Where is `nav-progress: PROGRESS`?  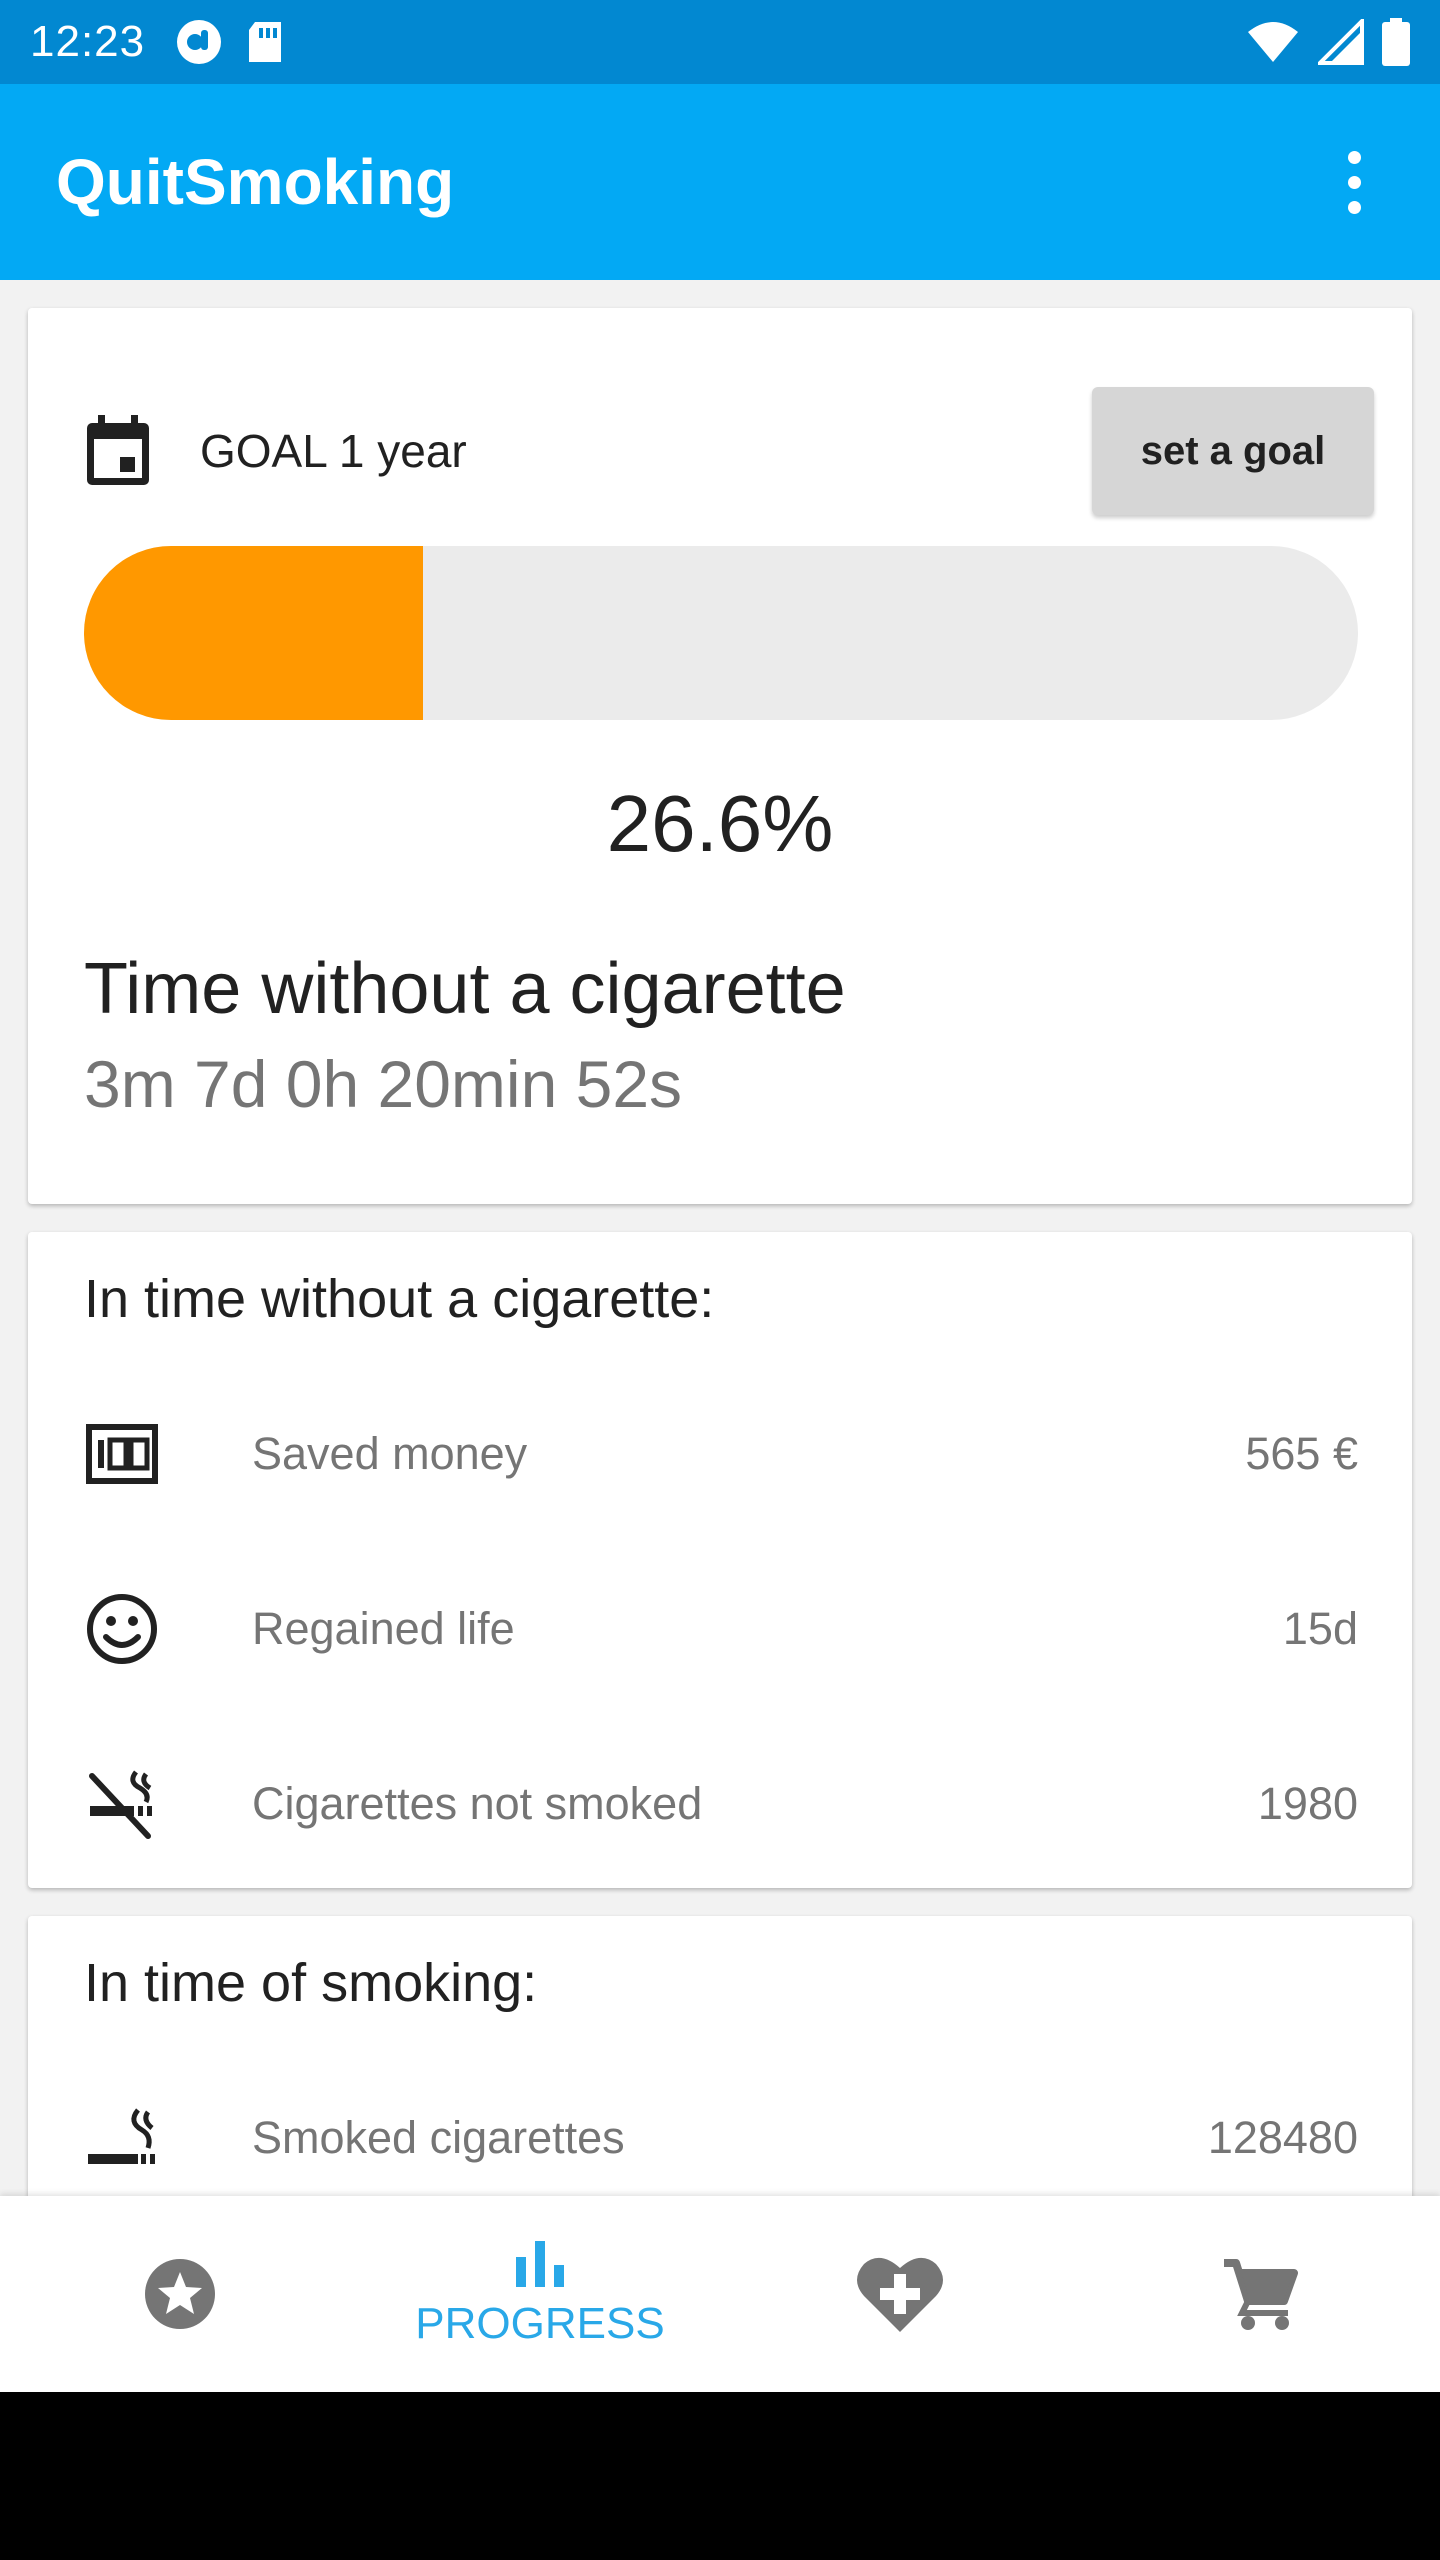 nav-progress: PROGRESS is located at coordinates (540, 2294).